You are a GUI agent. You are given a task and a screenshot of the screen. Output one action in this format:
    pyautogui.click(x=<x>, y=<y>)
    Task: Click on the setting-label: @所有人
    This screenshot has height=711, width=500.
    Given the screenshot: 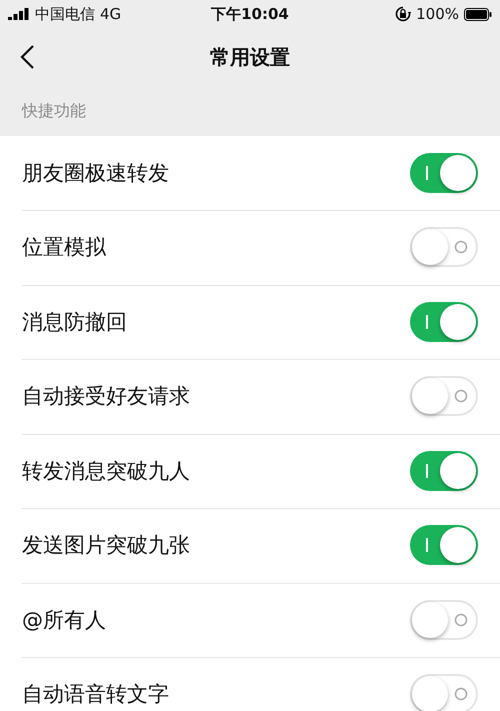 What is the action you would take?
    pyautogui.click(x=64, y=620)
    